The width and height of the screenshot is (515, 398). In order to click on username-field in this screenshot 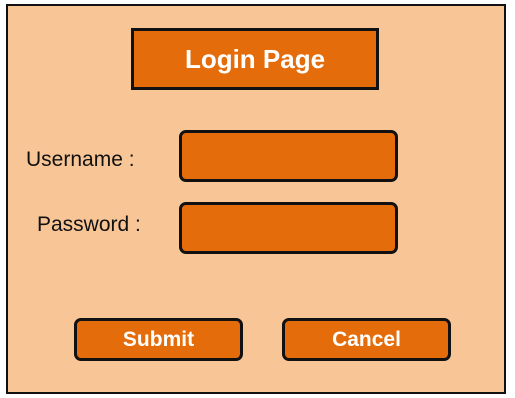, I will do `click(288, 156)`.